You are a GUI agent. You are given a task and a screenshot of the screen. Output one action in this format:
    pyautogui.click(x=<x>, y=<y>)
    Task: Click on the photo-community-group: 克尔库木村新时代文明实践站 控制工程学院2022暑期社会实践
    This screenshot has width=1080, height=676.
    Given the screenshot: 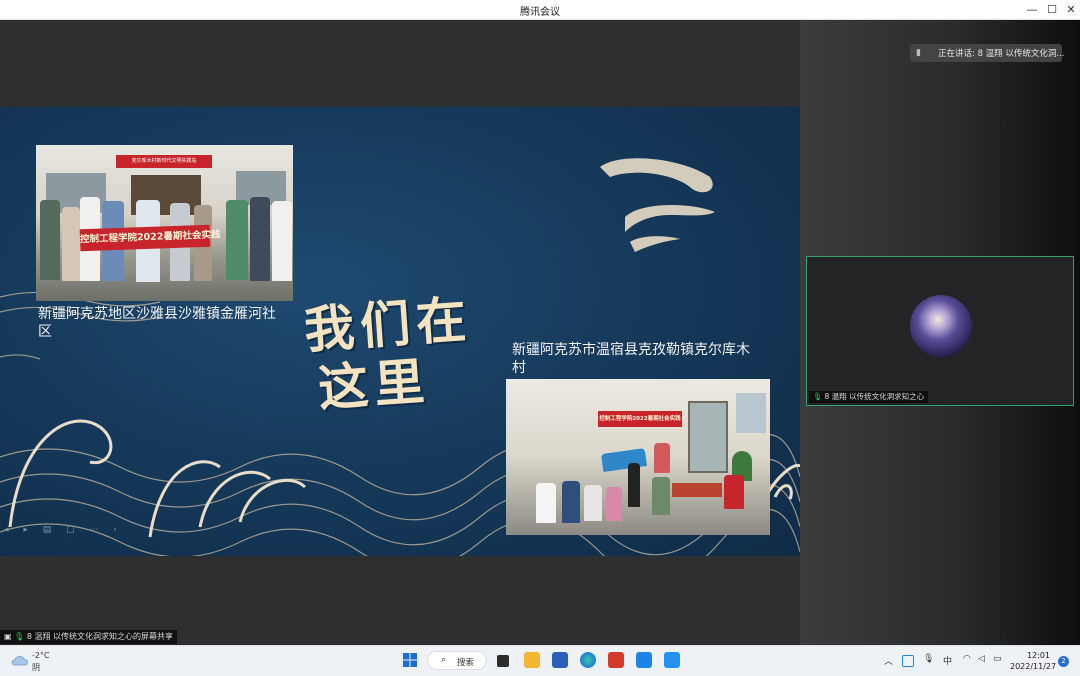 What is the action you would take?
    pyautogui.click(x=164, y=223)
    